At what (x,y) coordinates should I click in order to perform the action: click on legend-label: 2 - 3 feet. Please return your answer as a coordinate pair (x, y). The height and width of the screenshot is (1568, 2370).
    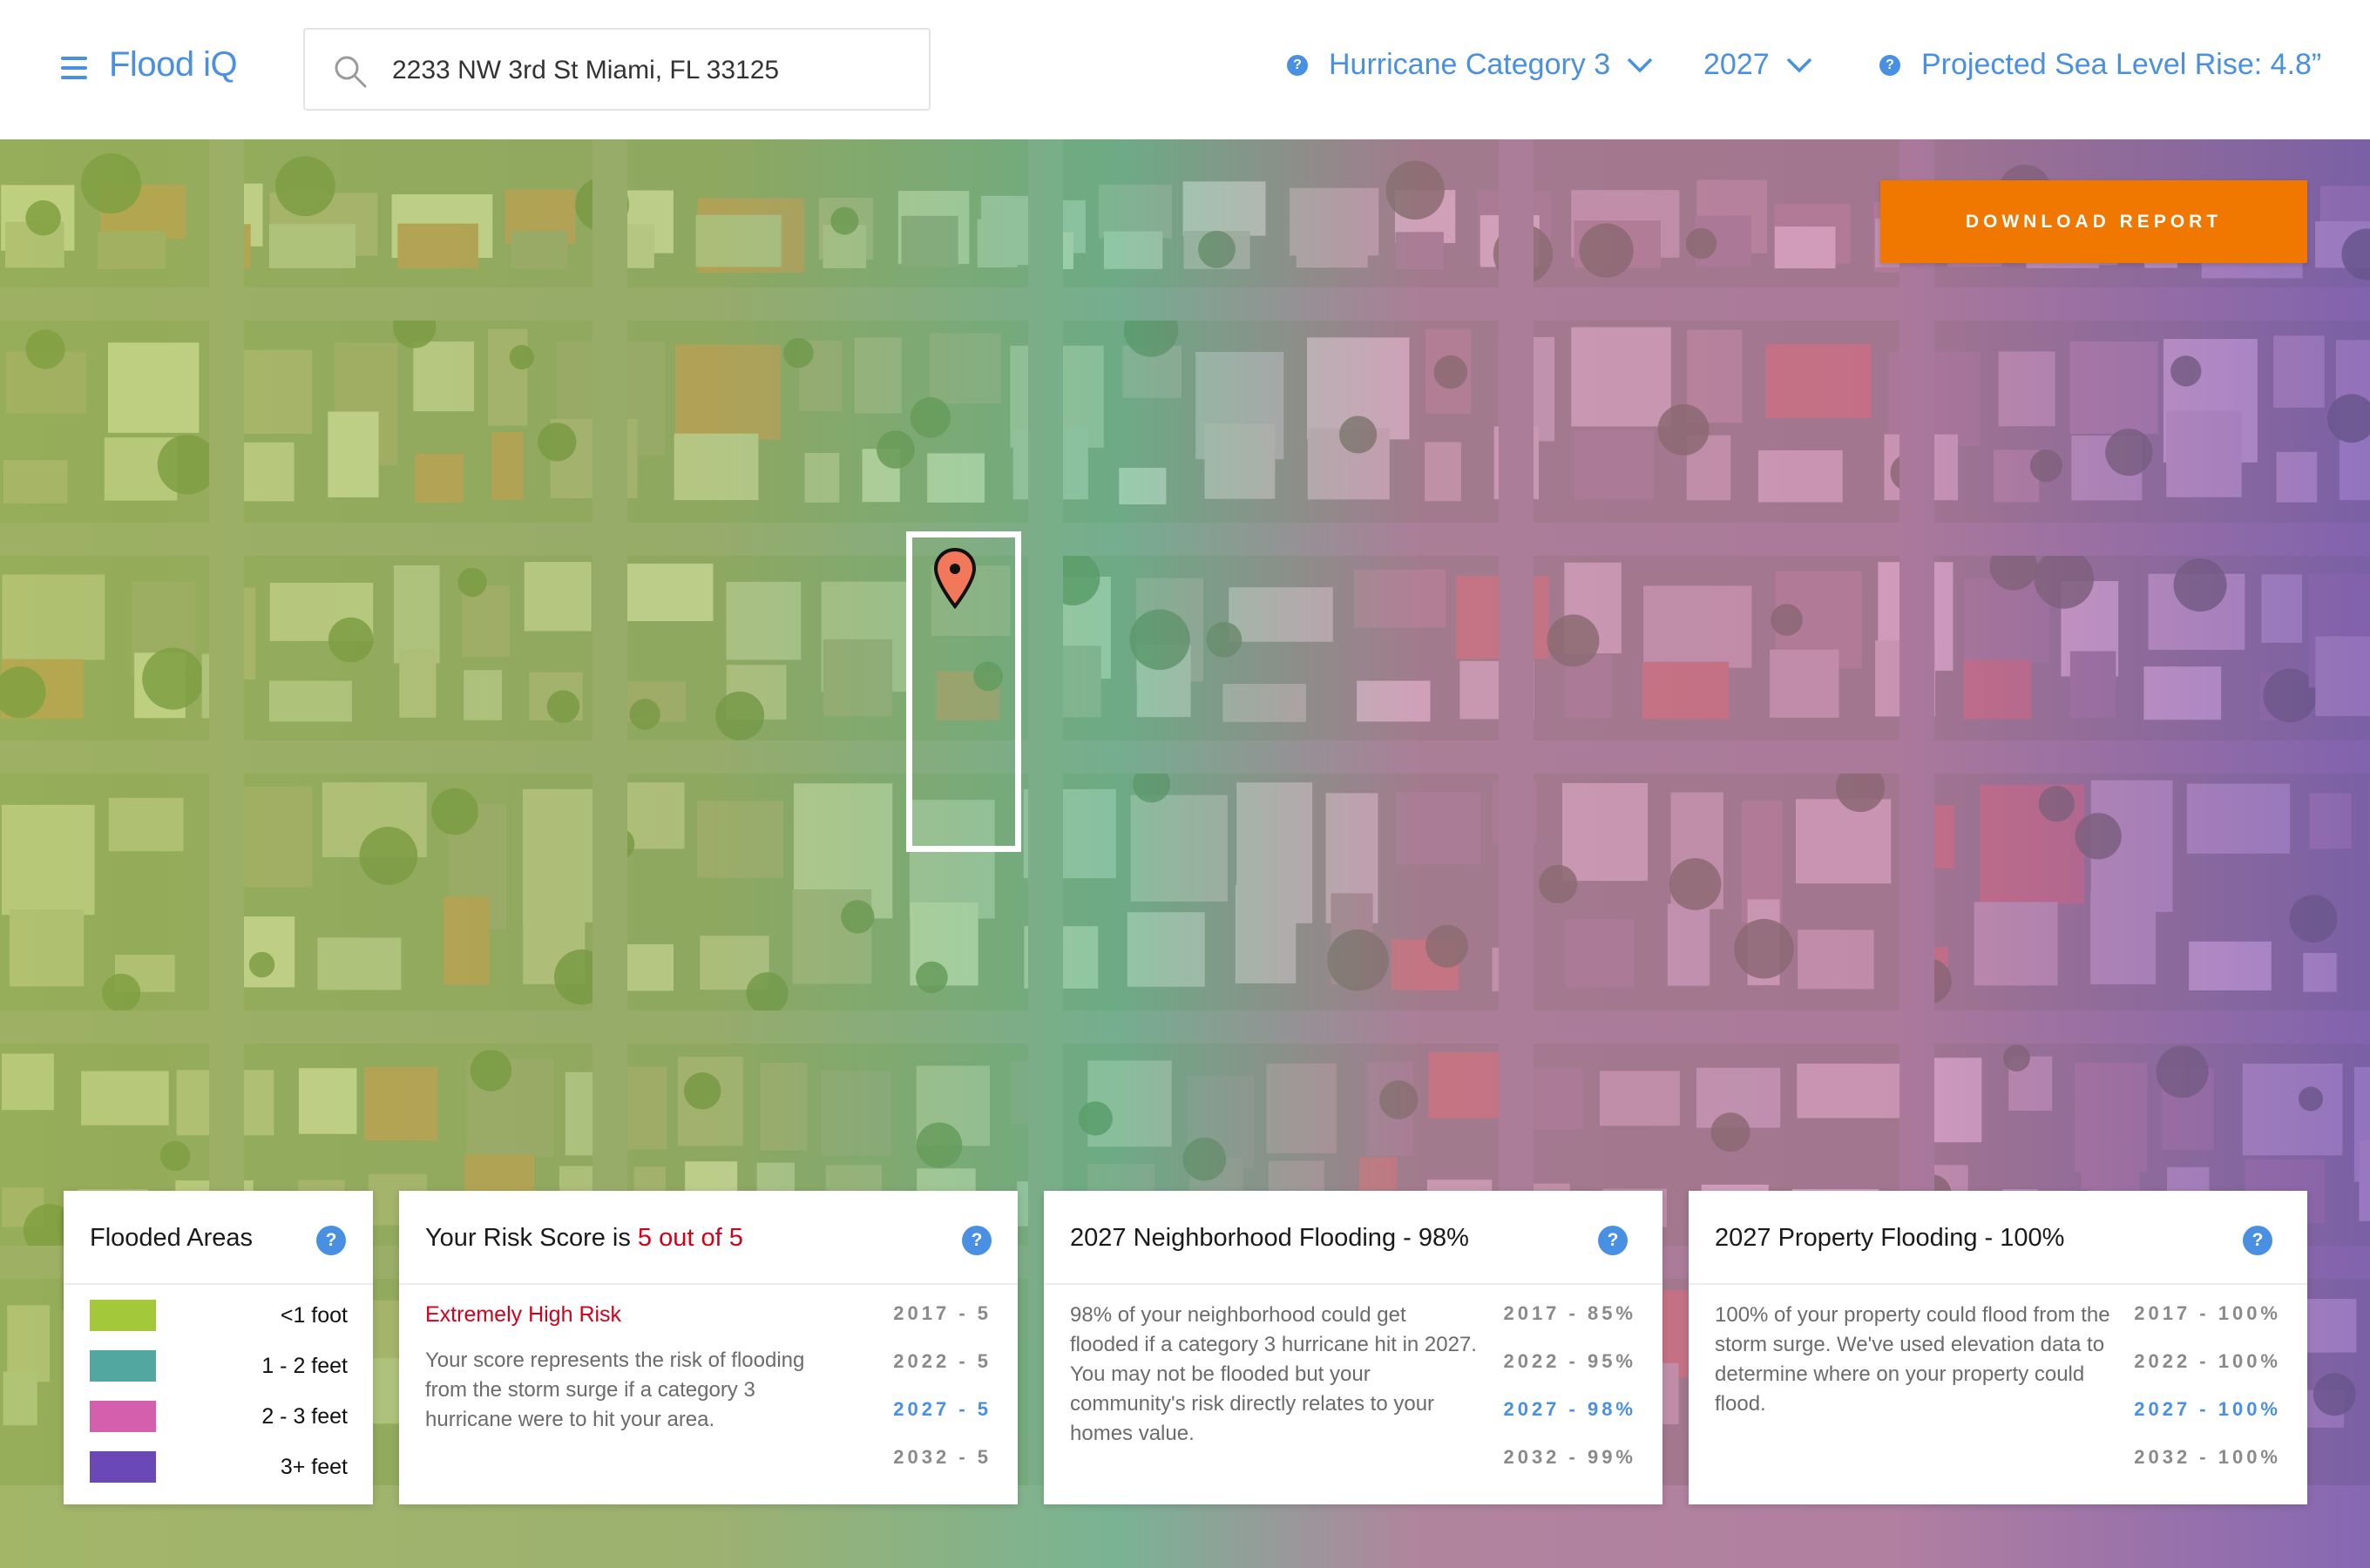
    Looking at the image, I should click on (304, 1417).